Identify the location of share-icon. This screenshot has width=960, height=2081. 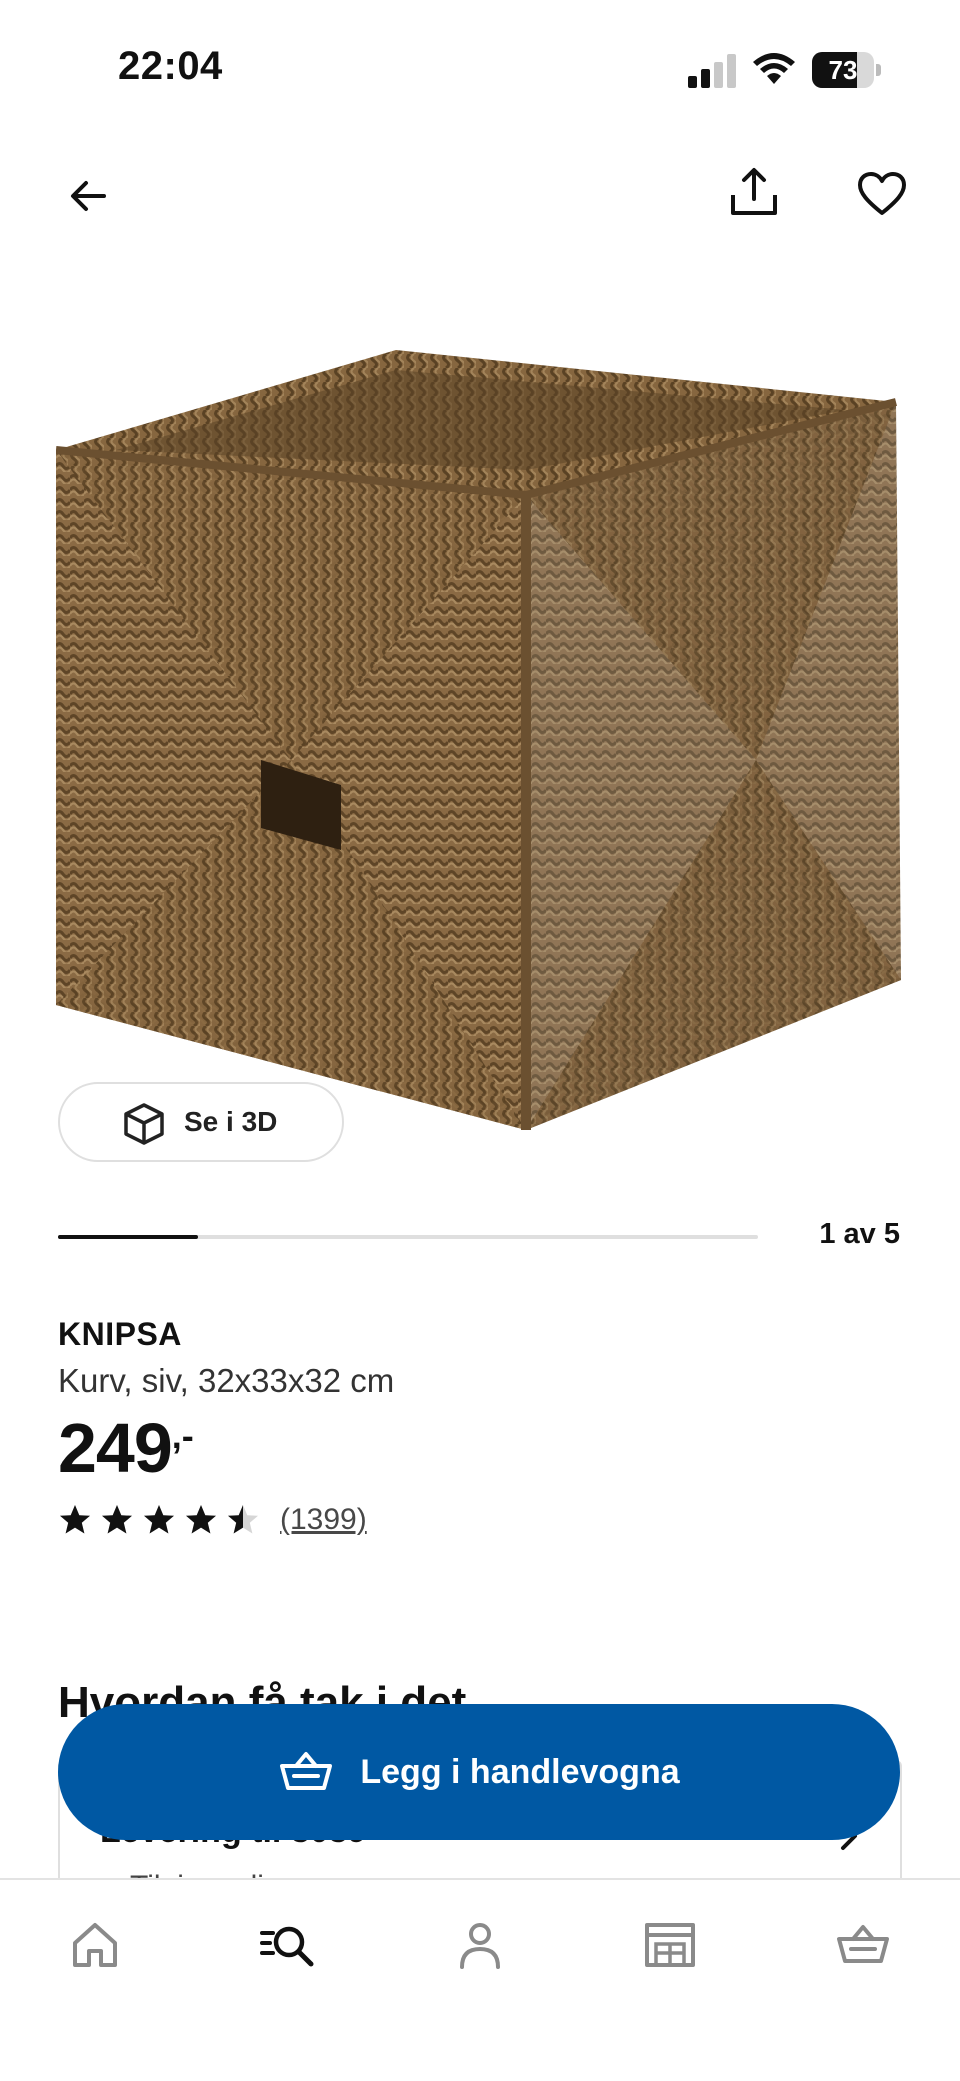
(754, 191).